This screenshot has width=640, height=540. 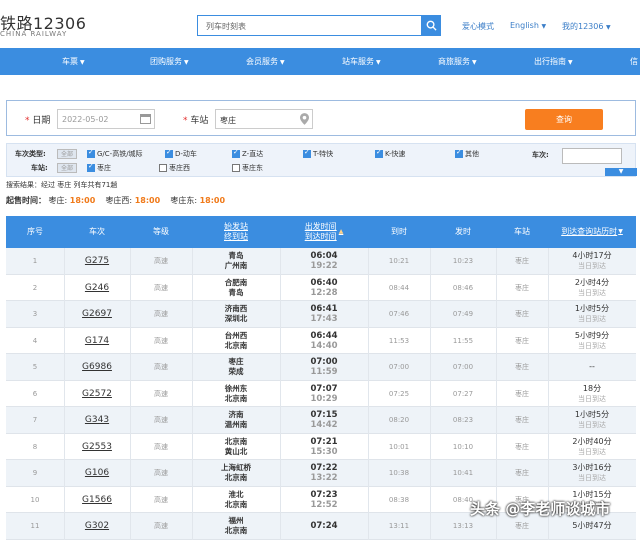 I want to click on depart-time: 07:27, so click(x=463, y=393).